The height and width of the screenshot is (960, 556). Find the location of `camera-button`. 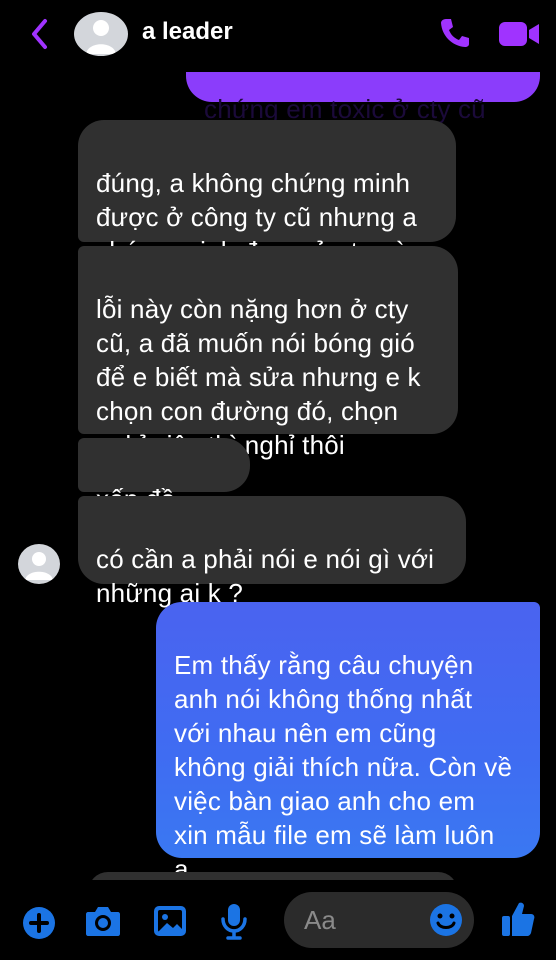

camera-button is located at coordinates (103, 923).